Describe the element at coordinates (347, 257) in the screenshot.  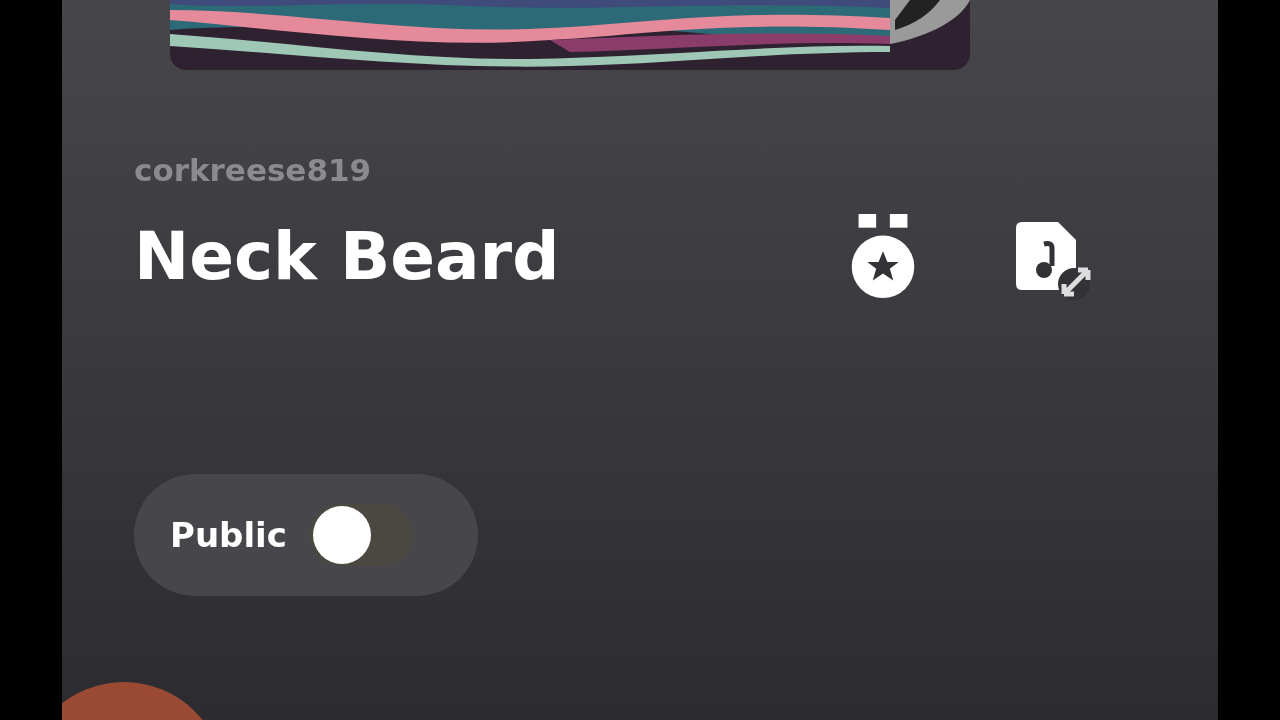
I see `track-title: Neck Beard` at that location.